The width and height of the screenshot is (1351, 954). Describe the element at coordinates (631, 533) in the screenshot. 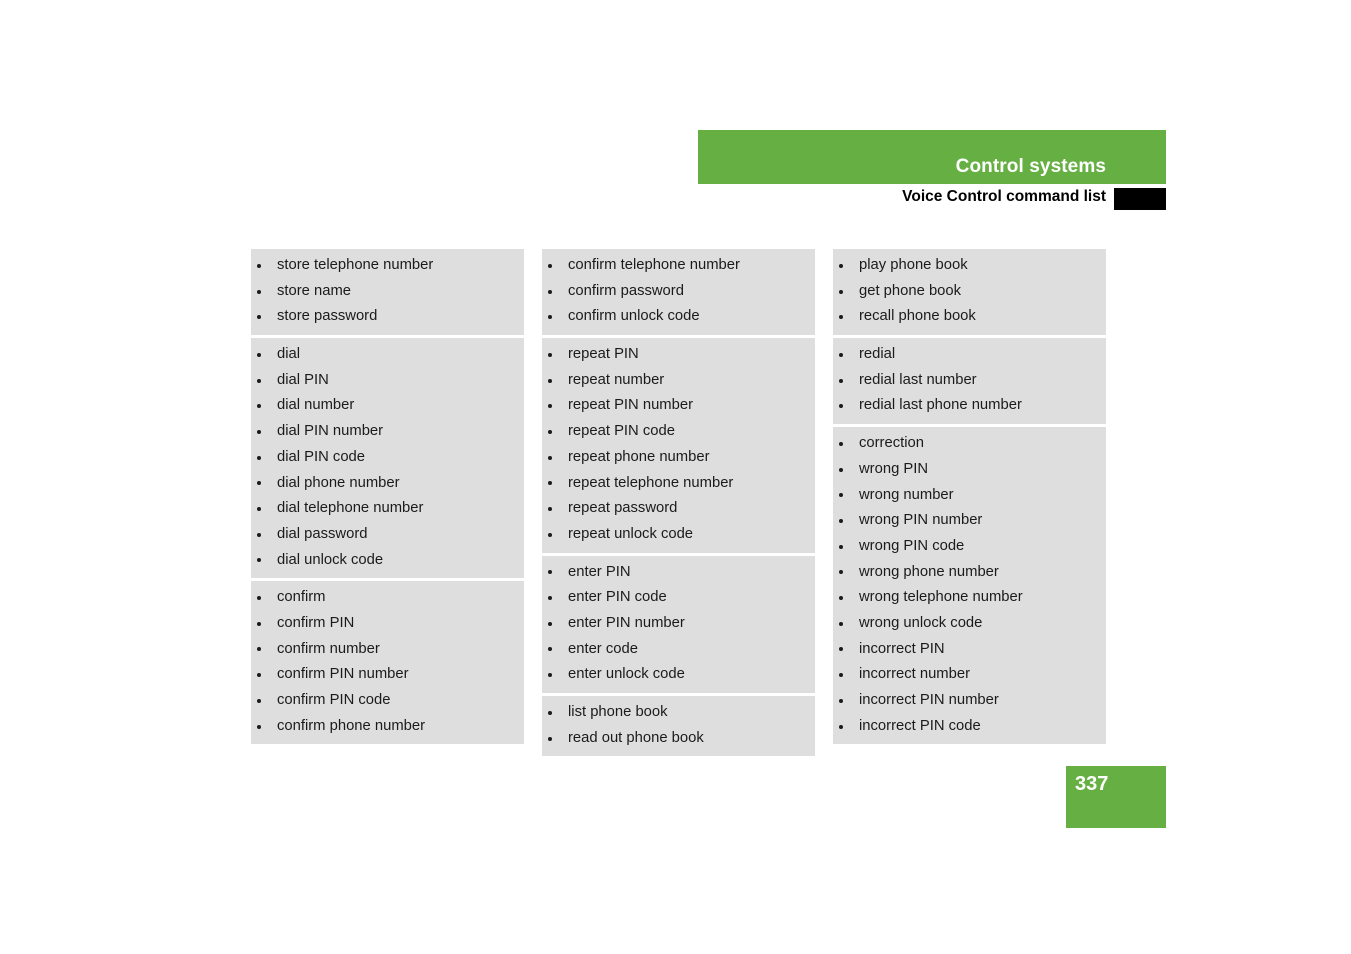

I see `command-label: repeat unlock code` at that location.